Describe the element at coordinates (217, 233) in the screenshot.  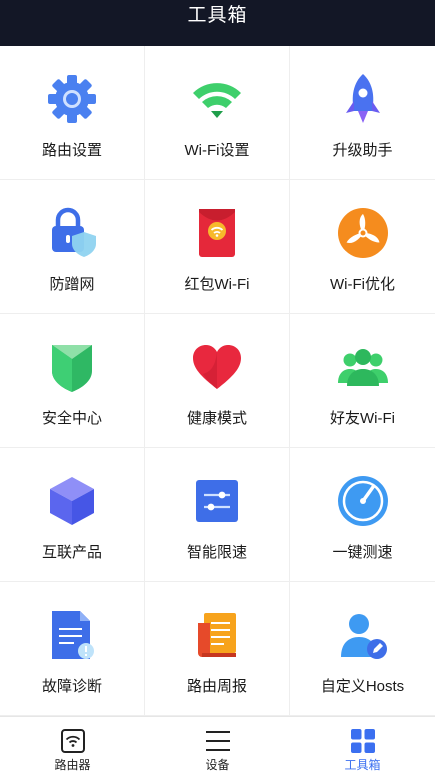
I see `red-envelope-icon` at that location.